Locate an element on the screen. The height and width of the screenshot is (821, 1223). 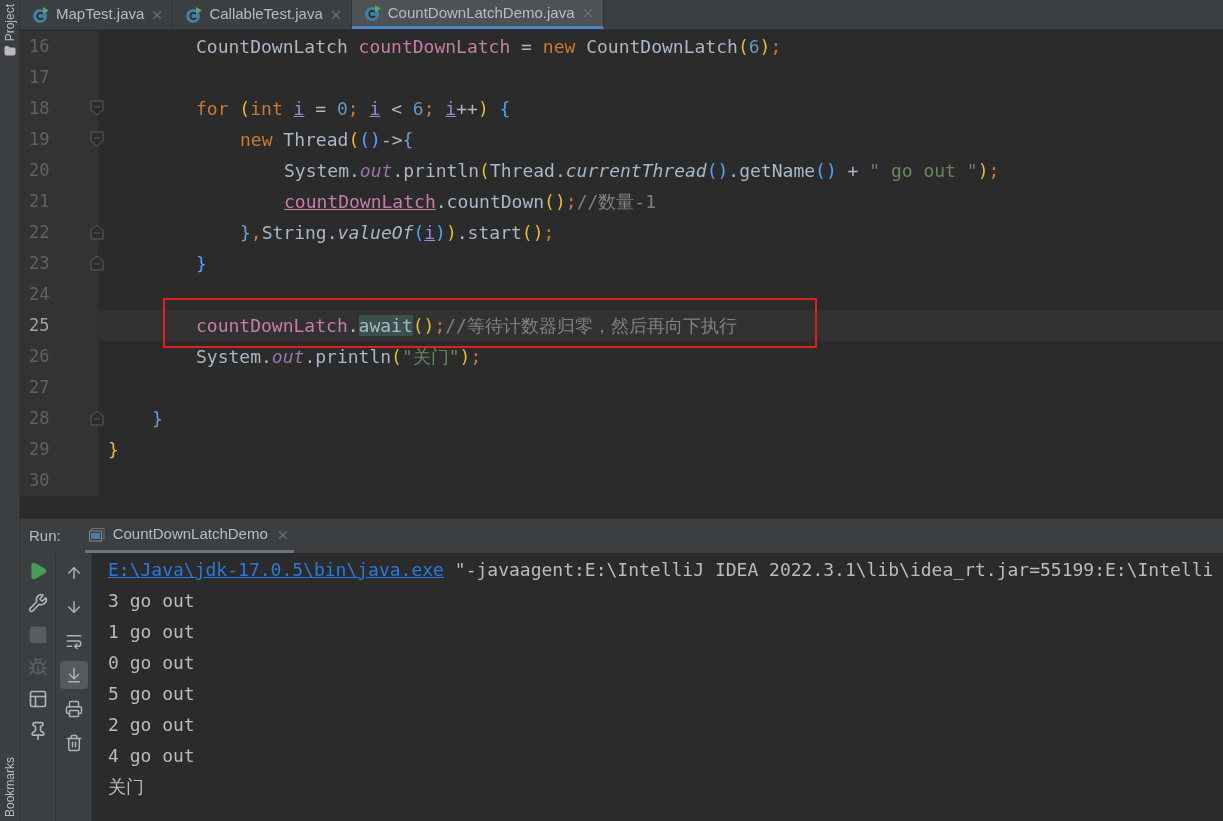
console-text: 3 go out is located at coordinates (151, 601).